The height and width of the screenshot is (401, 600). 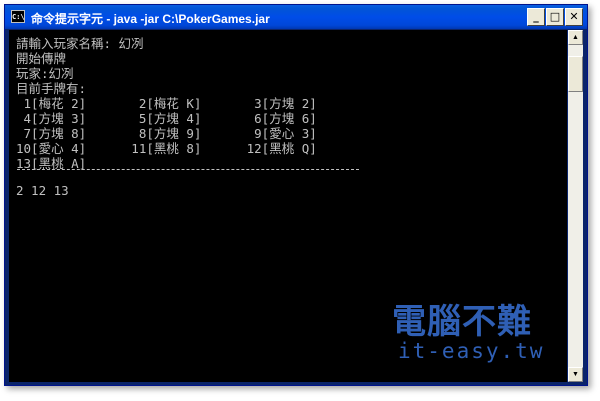 What do you see at coordinates (42, 190) in the screenshot?
I see `user-input-line: 2 12 13` at bounding box center [42, 190].